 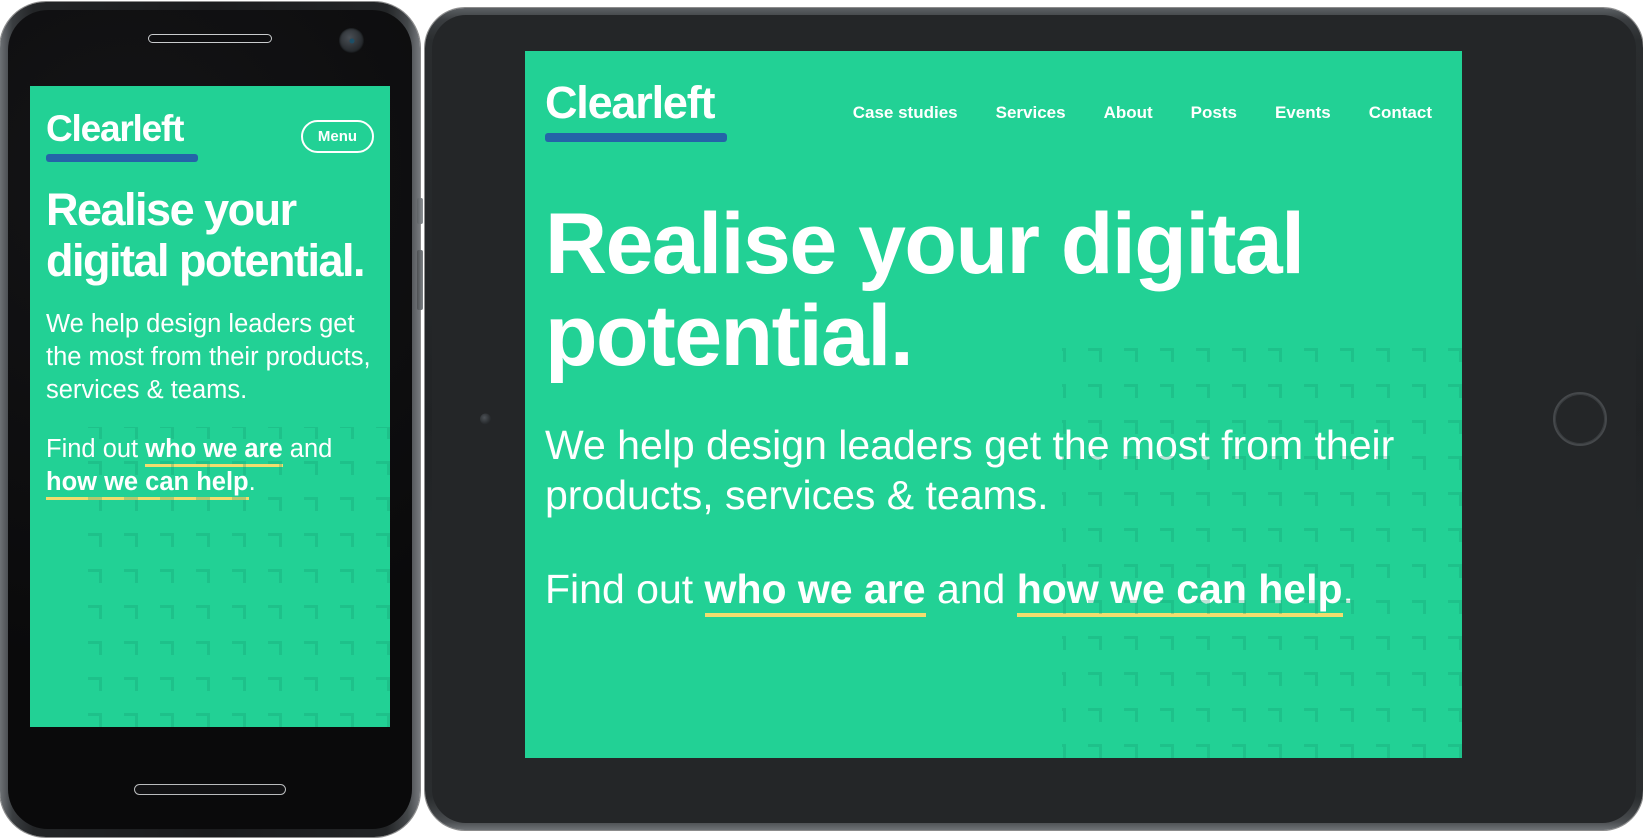 I want to click on menu-button: Menu, so click(x=337, y=136).